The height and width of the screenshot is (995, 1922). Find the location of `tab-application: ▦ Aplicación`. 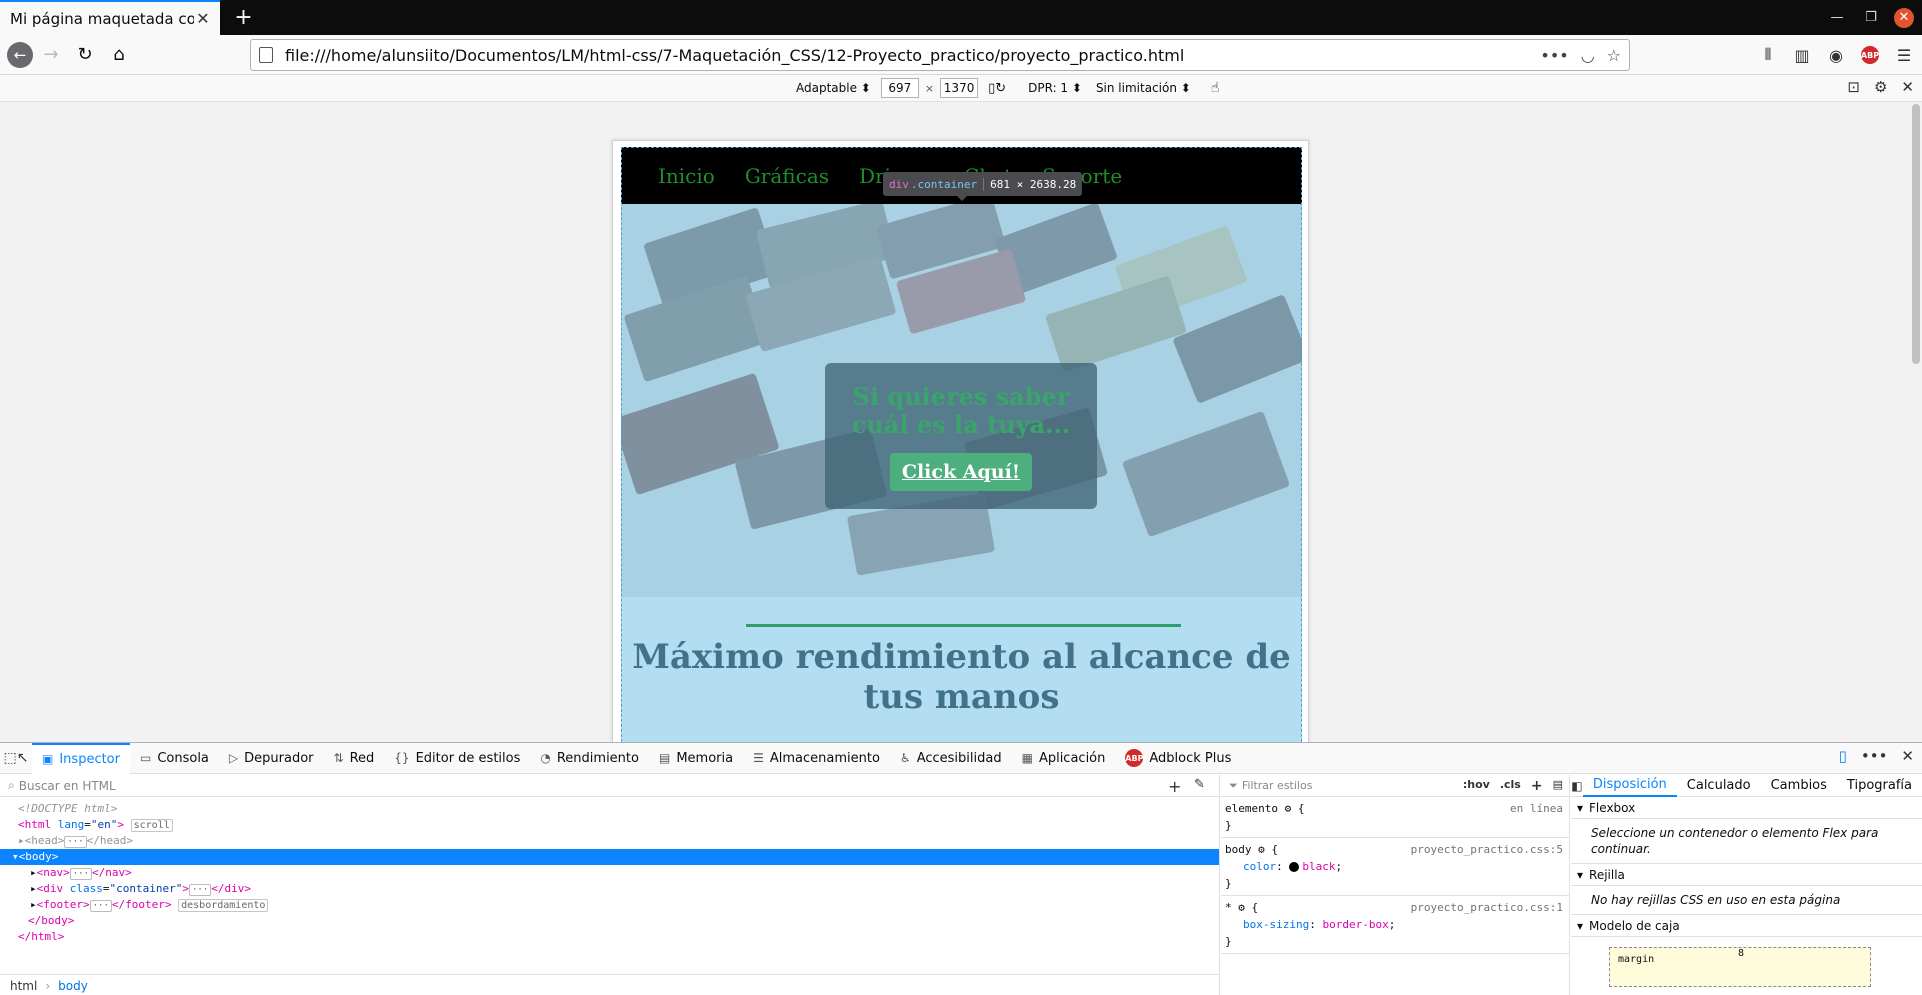

tab-application: ▦ Aplicación is located at coordinates (1064, 758).